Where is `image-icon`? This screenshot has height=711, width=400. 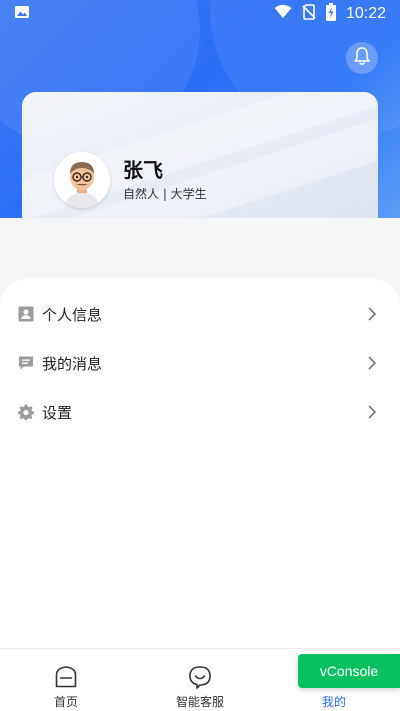 image-icon is located at coordinates (22, 14).